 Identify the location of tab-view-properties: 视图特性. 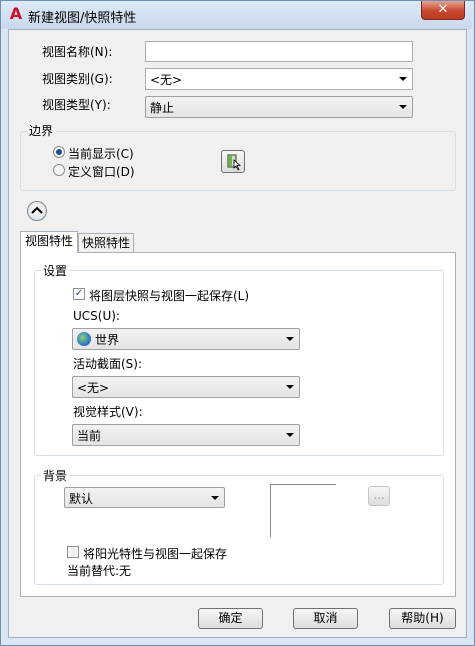
(49, 242).